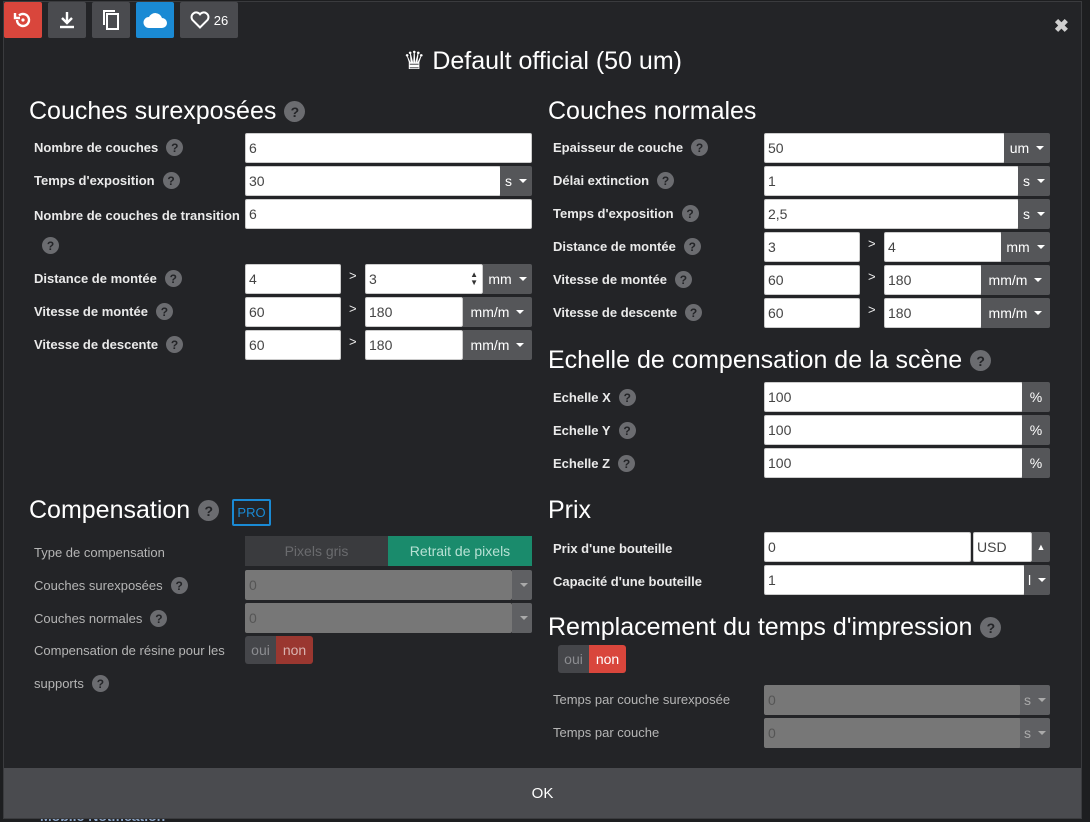 This screenshot has width=1090, height=822. I want to click on resine-toggle: oui non, so click(279, 650).